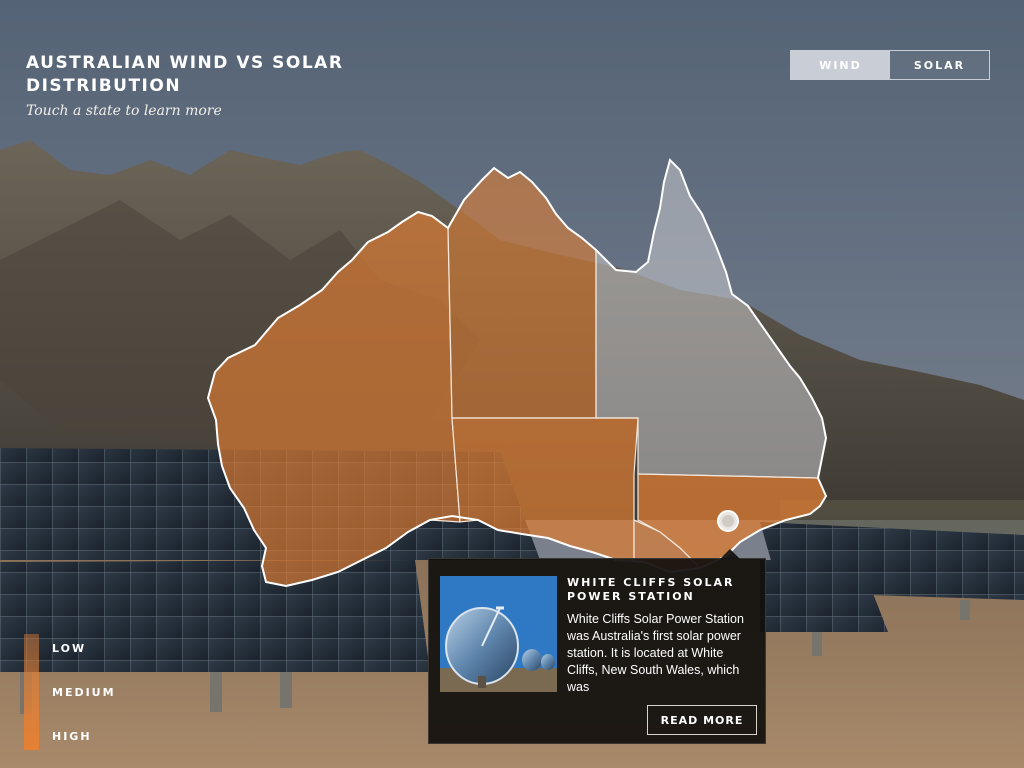  I want to click on legend-label-high: HIGH, so click(72, 736).